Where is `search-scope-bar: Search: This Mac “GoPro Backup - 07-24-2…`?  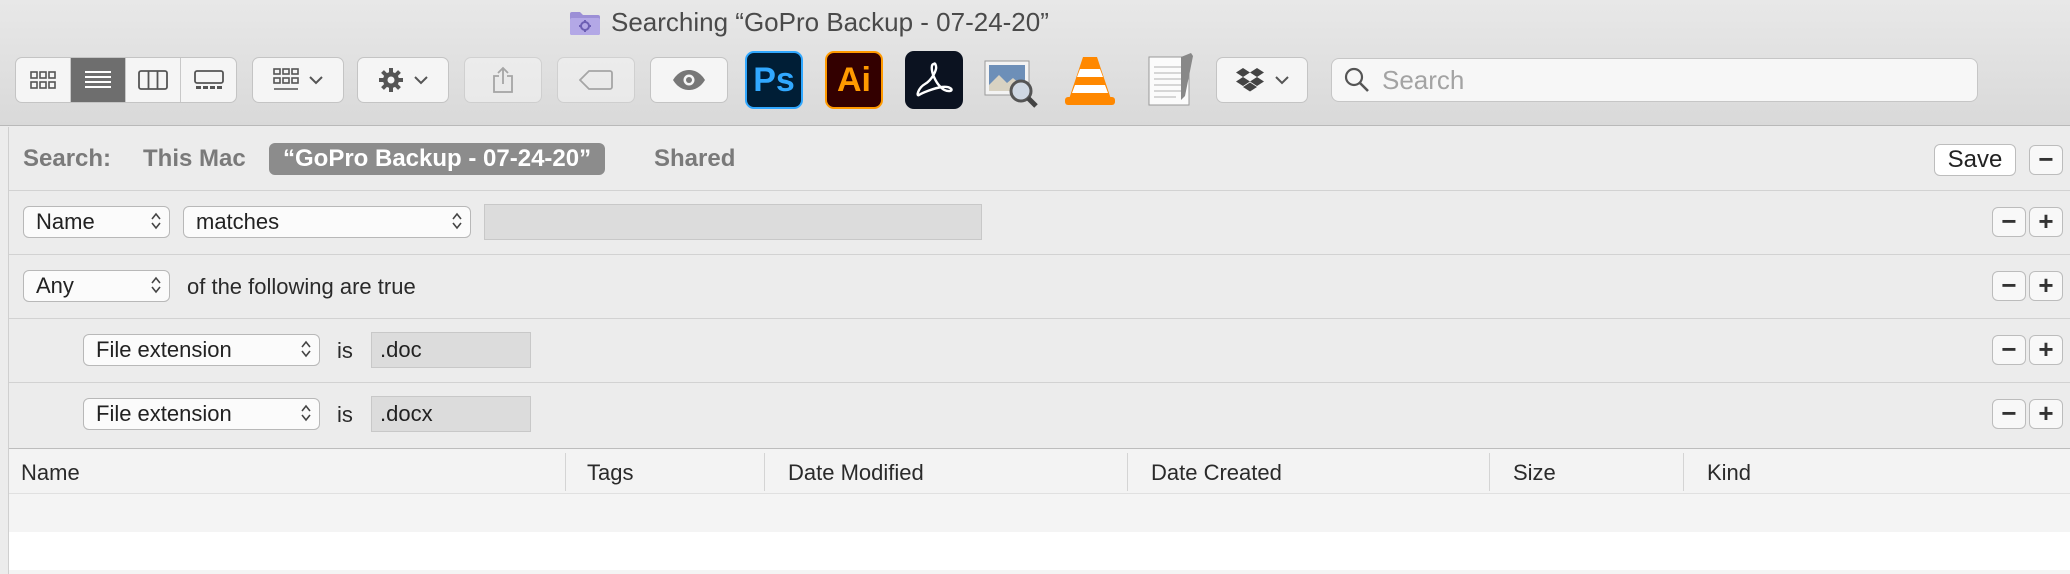
search-scope-bar: Search: This Mac “GoPro Backup - 07-24-2… is located at coordinates (1039, 159).